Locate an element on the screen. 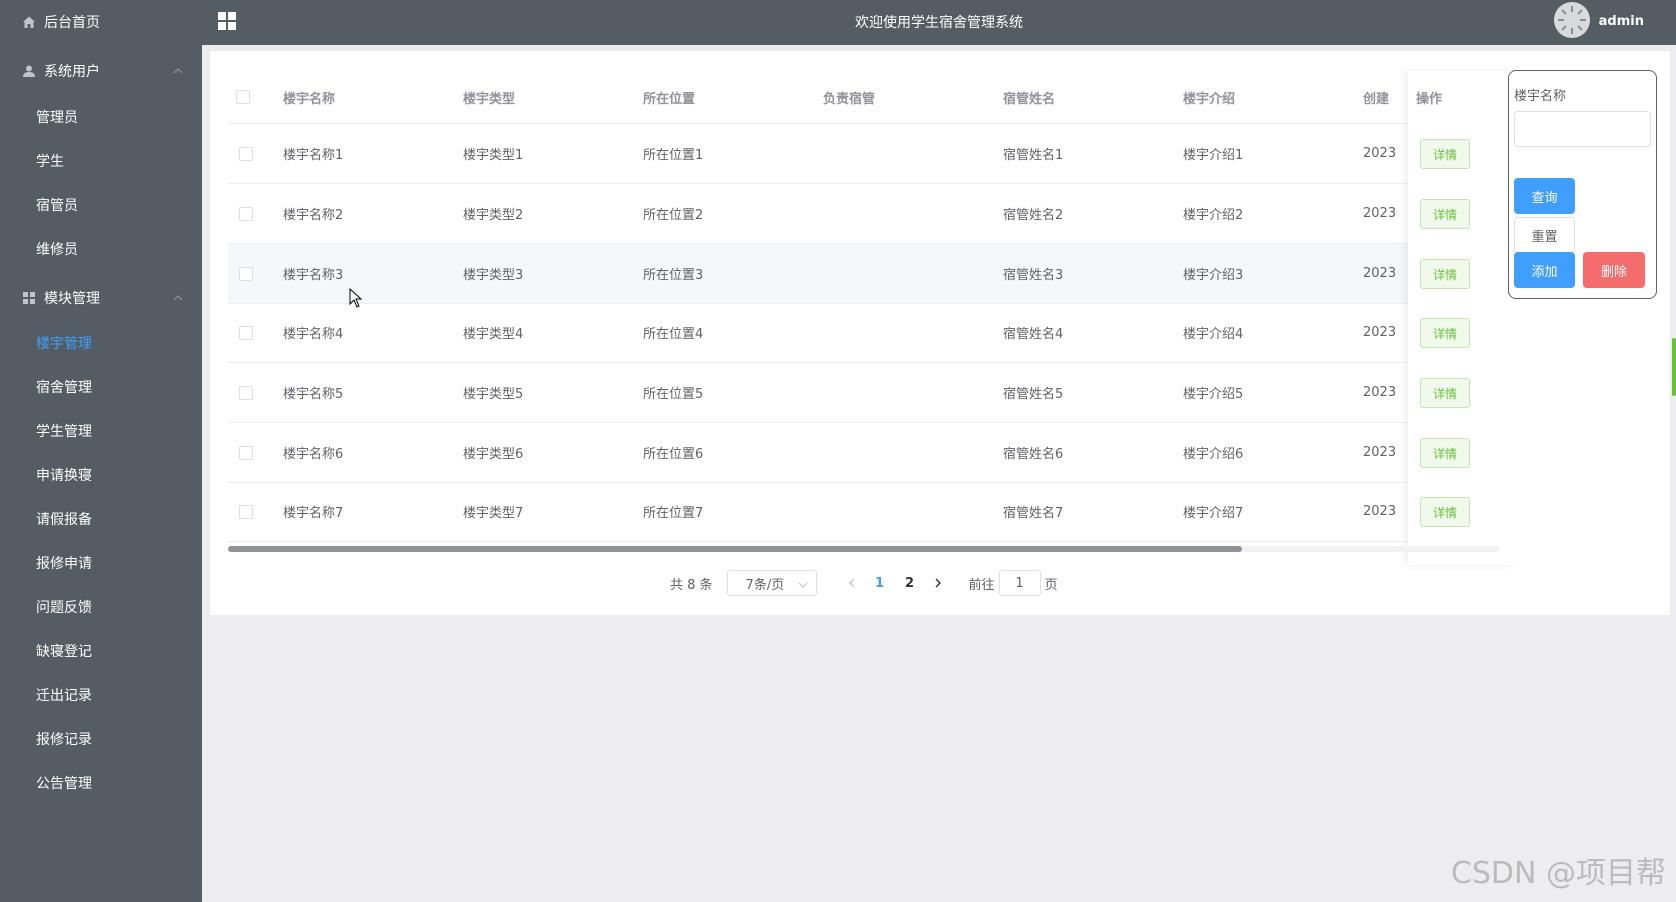 Image resolution: width=1676 pixels, height=902 pixels. sidebar-item-label: 系统用户 is located at coordinates (72, 72).